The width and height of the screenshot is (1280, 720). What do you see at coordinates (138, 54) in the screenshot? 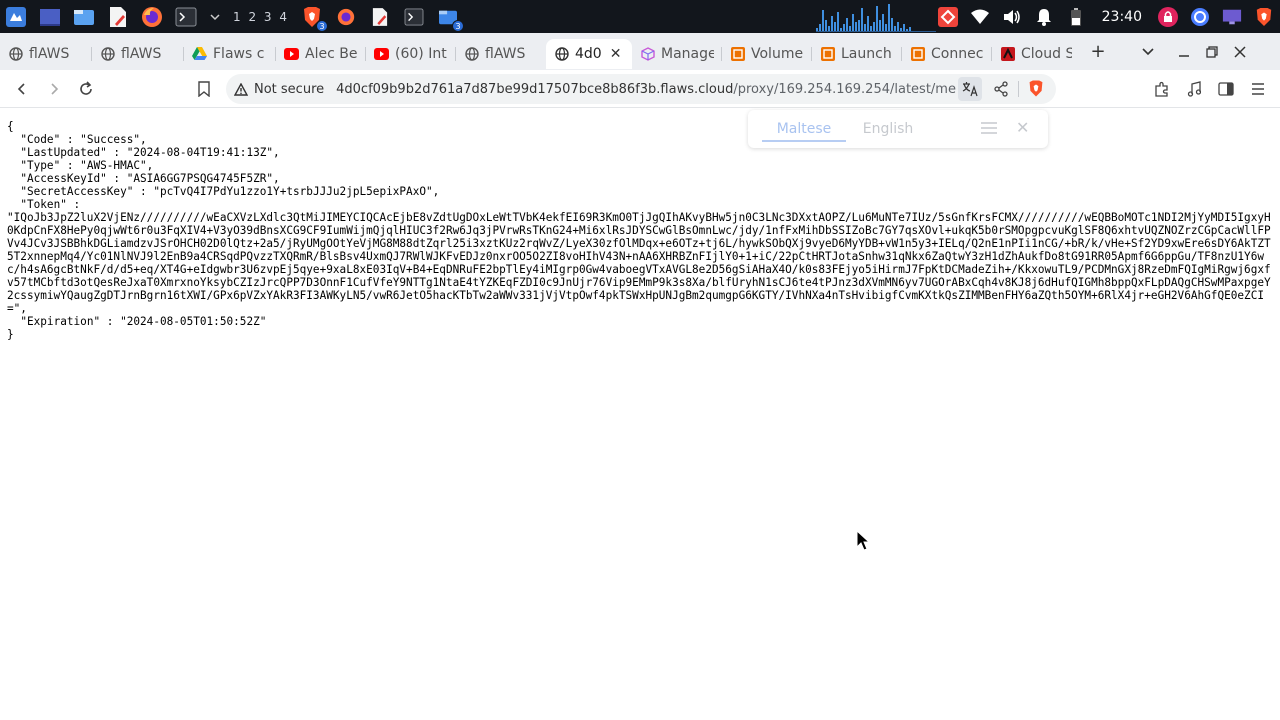
I see `tab-flaws-2: flAWS` at bounding box center [138, 54].